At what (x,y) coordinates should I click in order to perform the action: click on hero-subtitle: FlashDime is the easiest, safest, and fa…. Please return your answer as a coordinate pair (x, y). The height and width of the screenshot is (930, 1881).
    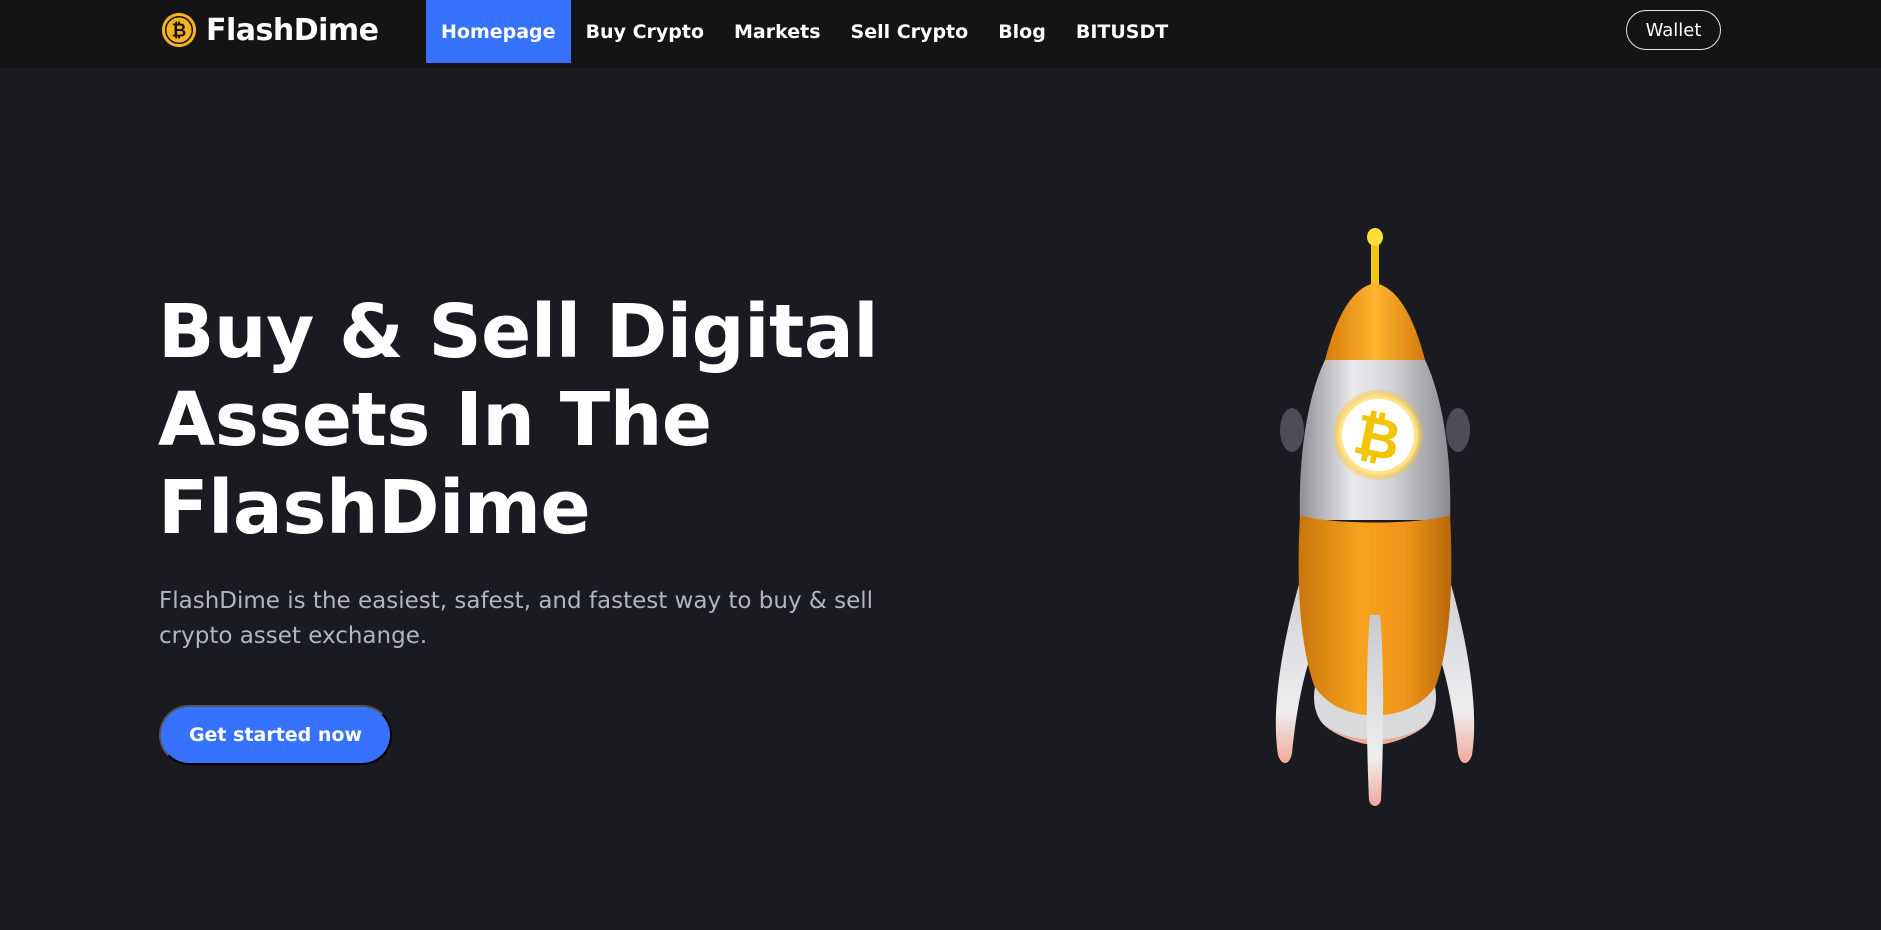
    Looking at the image, I should click on (529, 619).